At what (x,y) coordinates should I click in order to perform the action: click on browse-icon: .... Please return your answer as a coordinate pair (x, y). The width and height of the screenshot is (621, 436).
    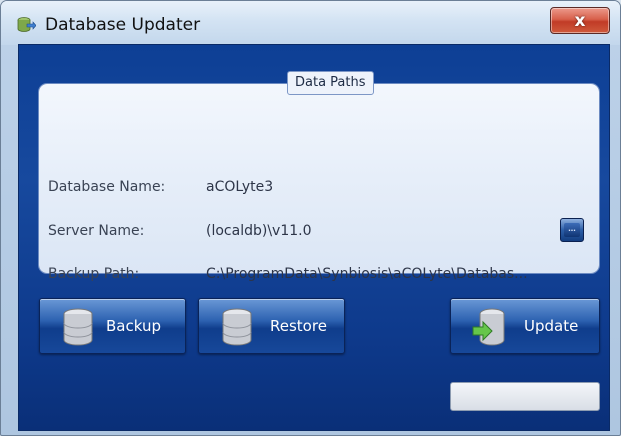
    Looking at the image, I should click on (572, 230).